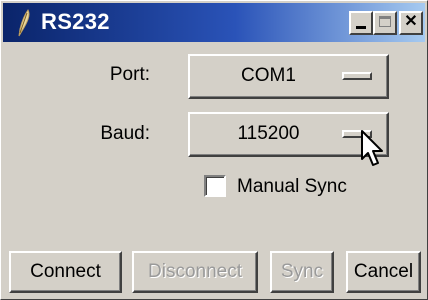 The image size is (428, 300). What do you see at coordinates (65, 272) in the screenshot?
I see `connect-button: Connect` at bounding box center [65, 272].